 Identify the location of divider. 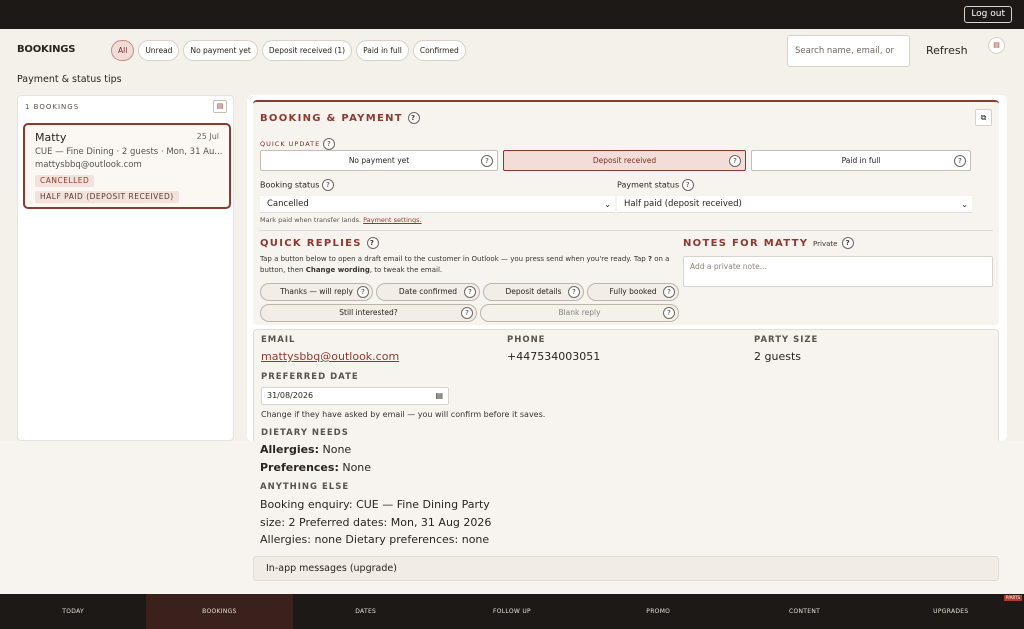
(626, 230).